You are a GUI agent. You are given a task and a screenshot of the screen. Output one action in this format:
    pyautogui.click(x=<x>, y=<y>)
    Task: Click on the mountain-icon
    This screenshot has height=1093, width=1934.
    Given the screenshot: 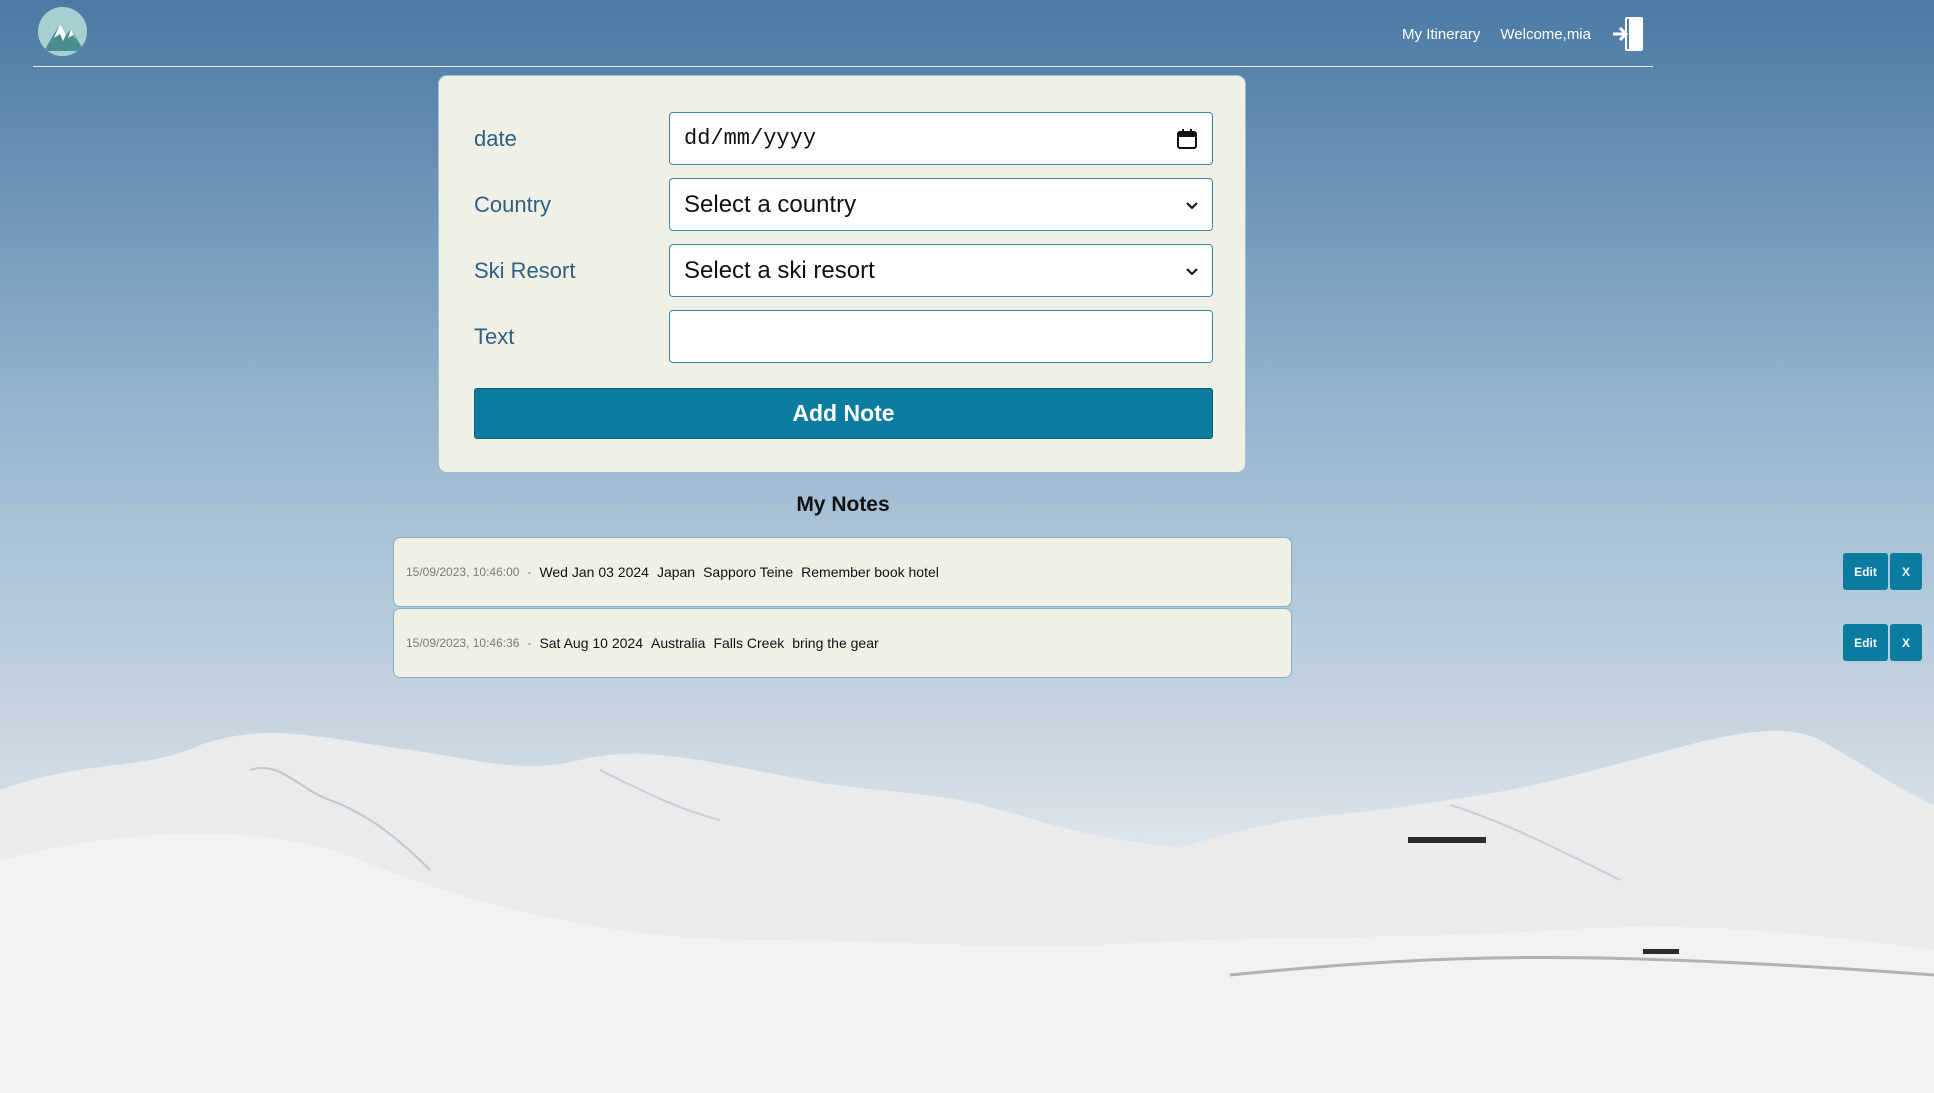 What is the action you would take?
    pyautogui.click(x=62, y=31)
    